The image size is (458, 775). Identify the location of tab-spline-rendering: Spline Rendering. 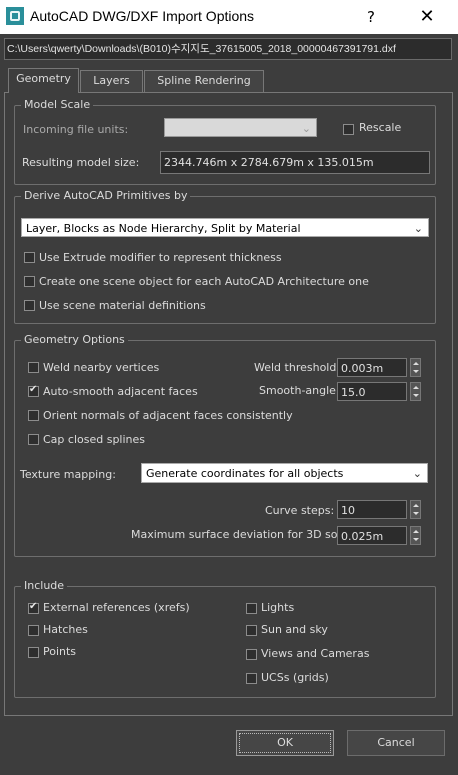
(204, 81).